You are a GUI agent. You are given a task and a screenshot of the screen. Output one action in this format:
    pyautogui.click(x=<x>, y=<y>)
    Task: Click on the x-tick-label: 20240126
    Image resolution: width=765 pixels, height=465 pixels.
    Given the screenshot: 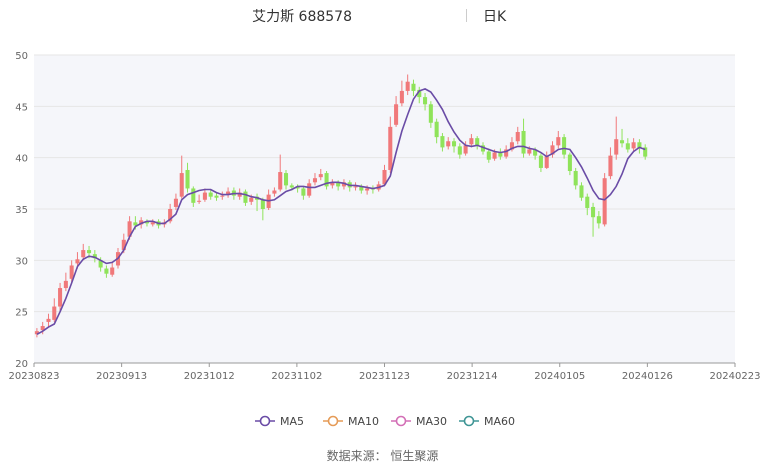 What is the action you would take?
    pyautogui.click(x=647, y=376)
    